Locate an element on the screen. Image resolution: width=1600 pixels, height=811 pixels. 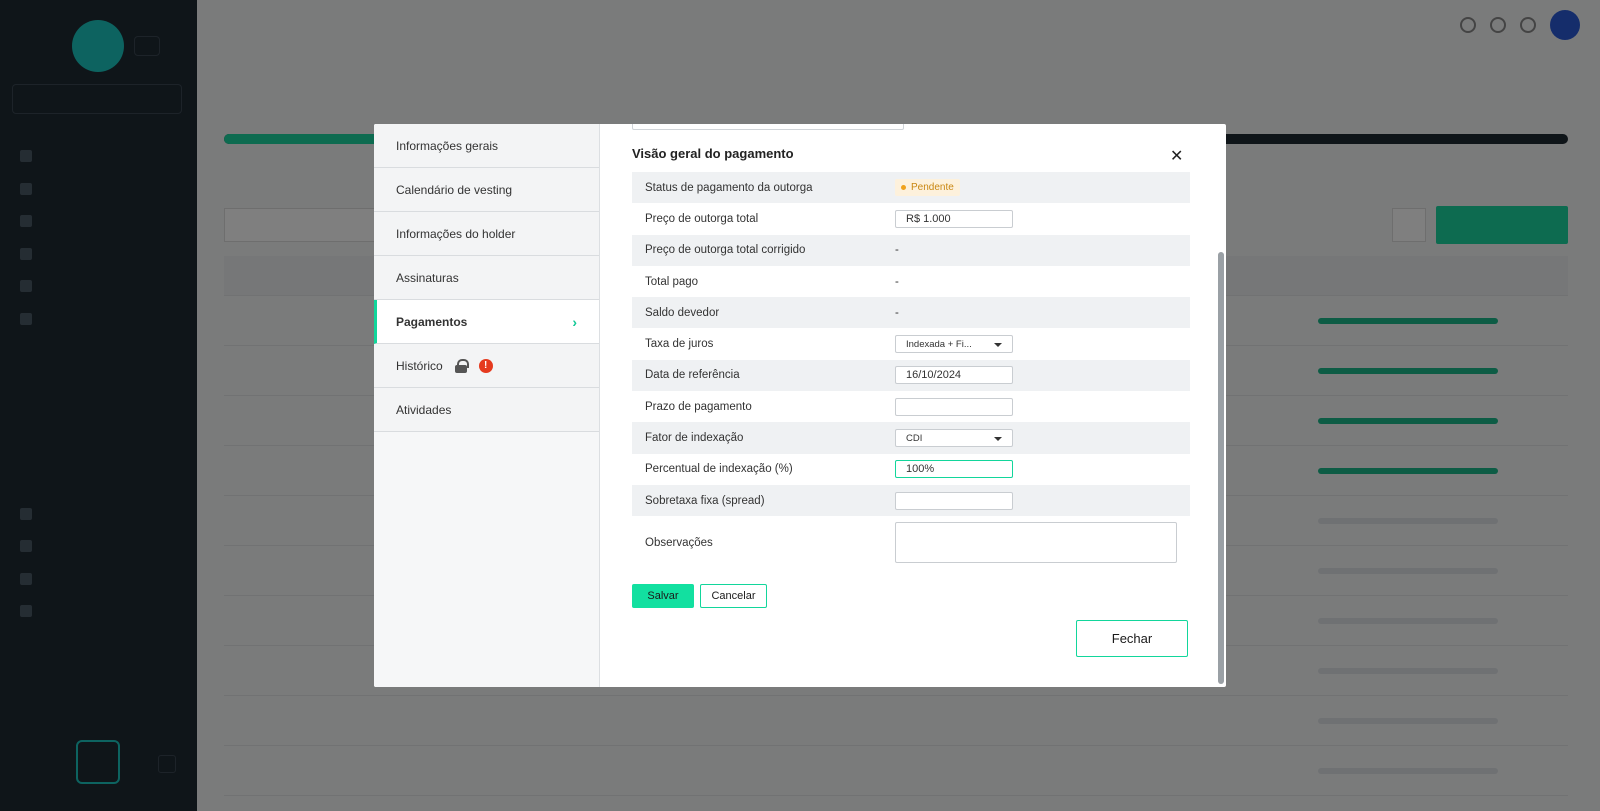
chevron-right-icon: › is located at coordinates (574, 322).